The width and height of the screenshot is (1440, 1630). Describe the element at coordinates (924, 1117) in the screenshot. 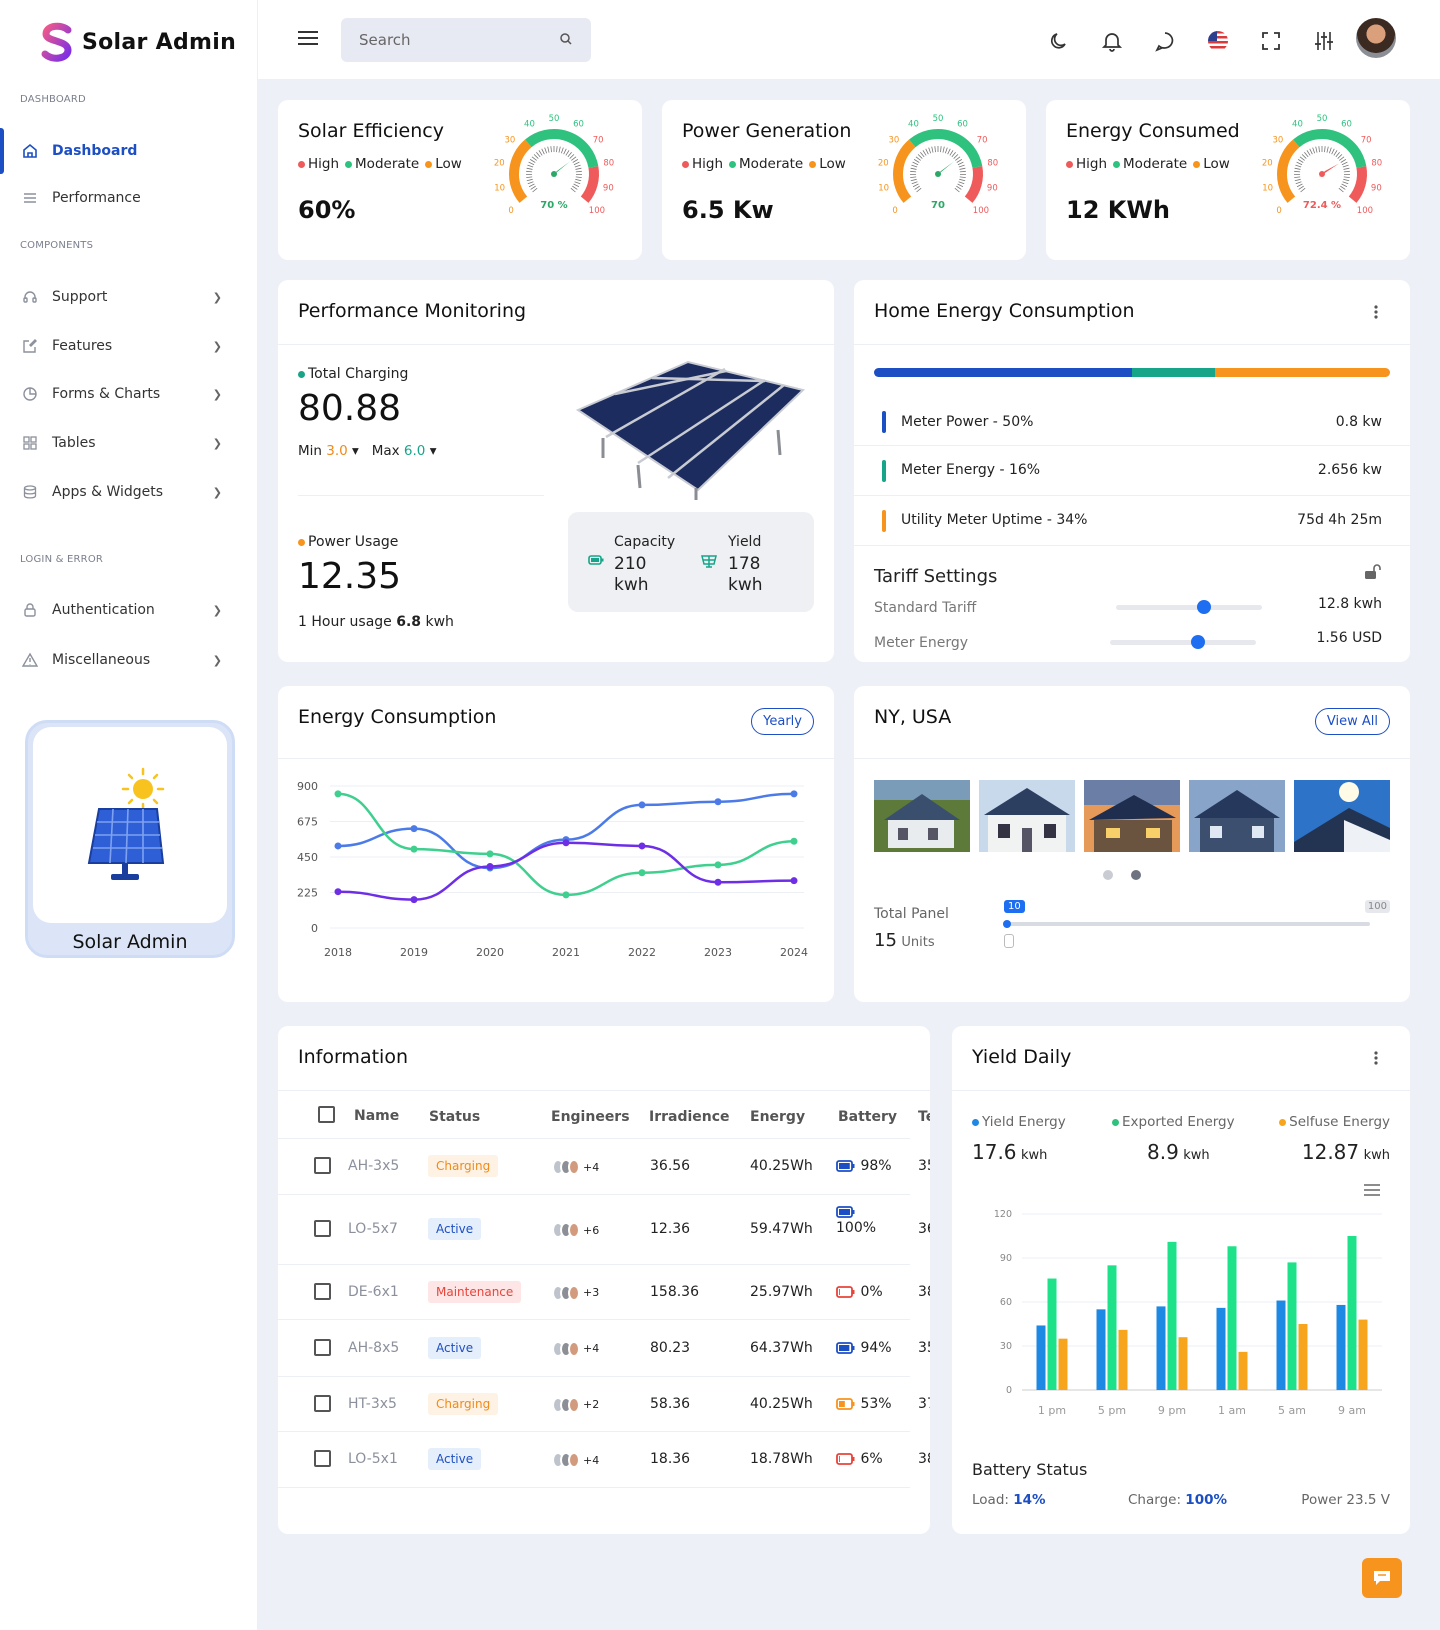

I see `col-header-te: Te` at that location.